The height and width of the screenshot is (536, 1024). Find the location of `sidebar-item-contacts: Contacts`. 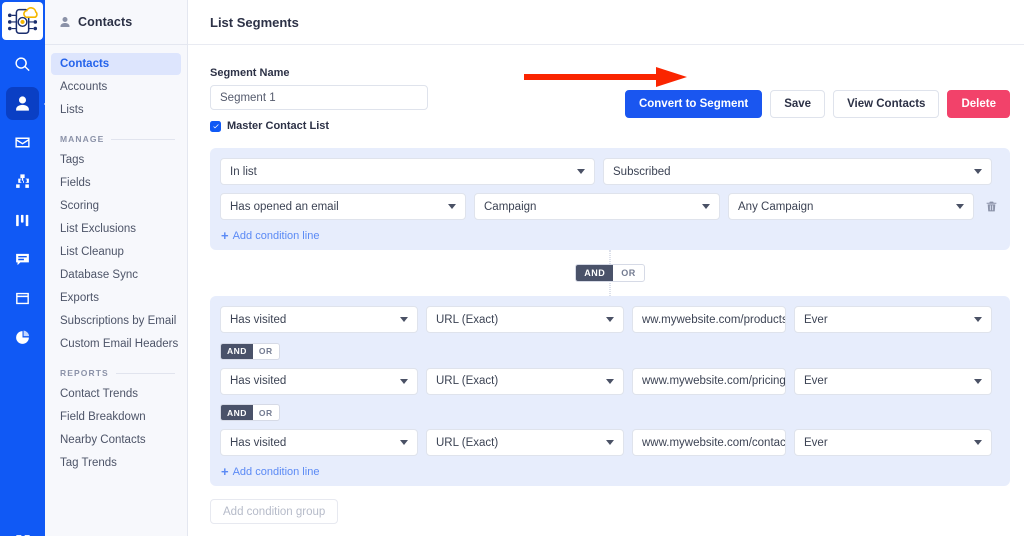

sidebar-item-contacts: Contacts is located at coordinates (116, 64).